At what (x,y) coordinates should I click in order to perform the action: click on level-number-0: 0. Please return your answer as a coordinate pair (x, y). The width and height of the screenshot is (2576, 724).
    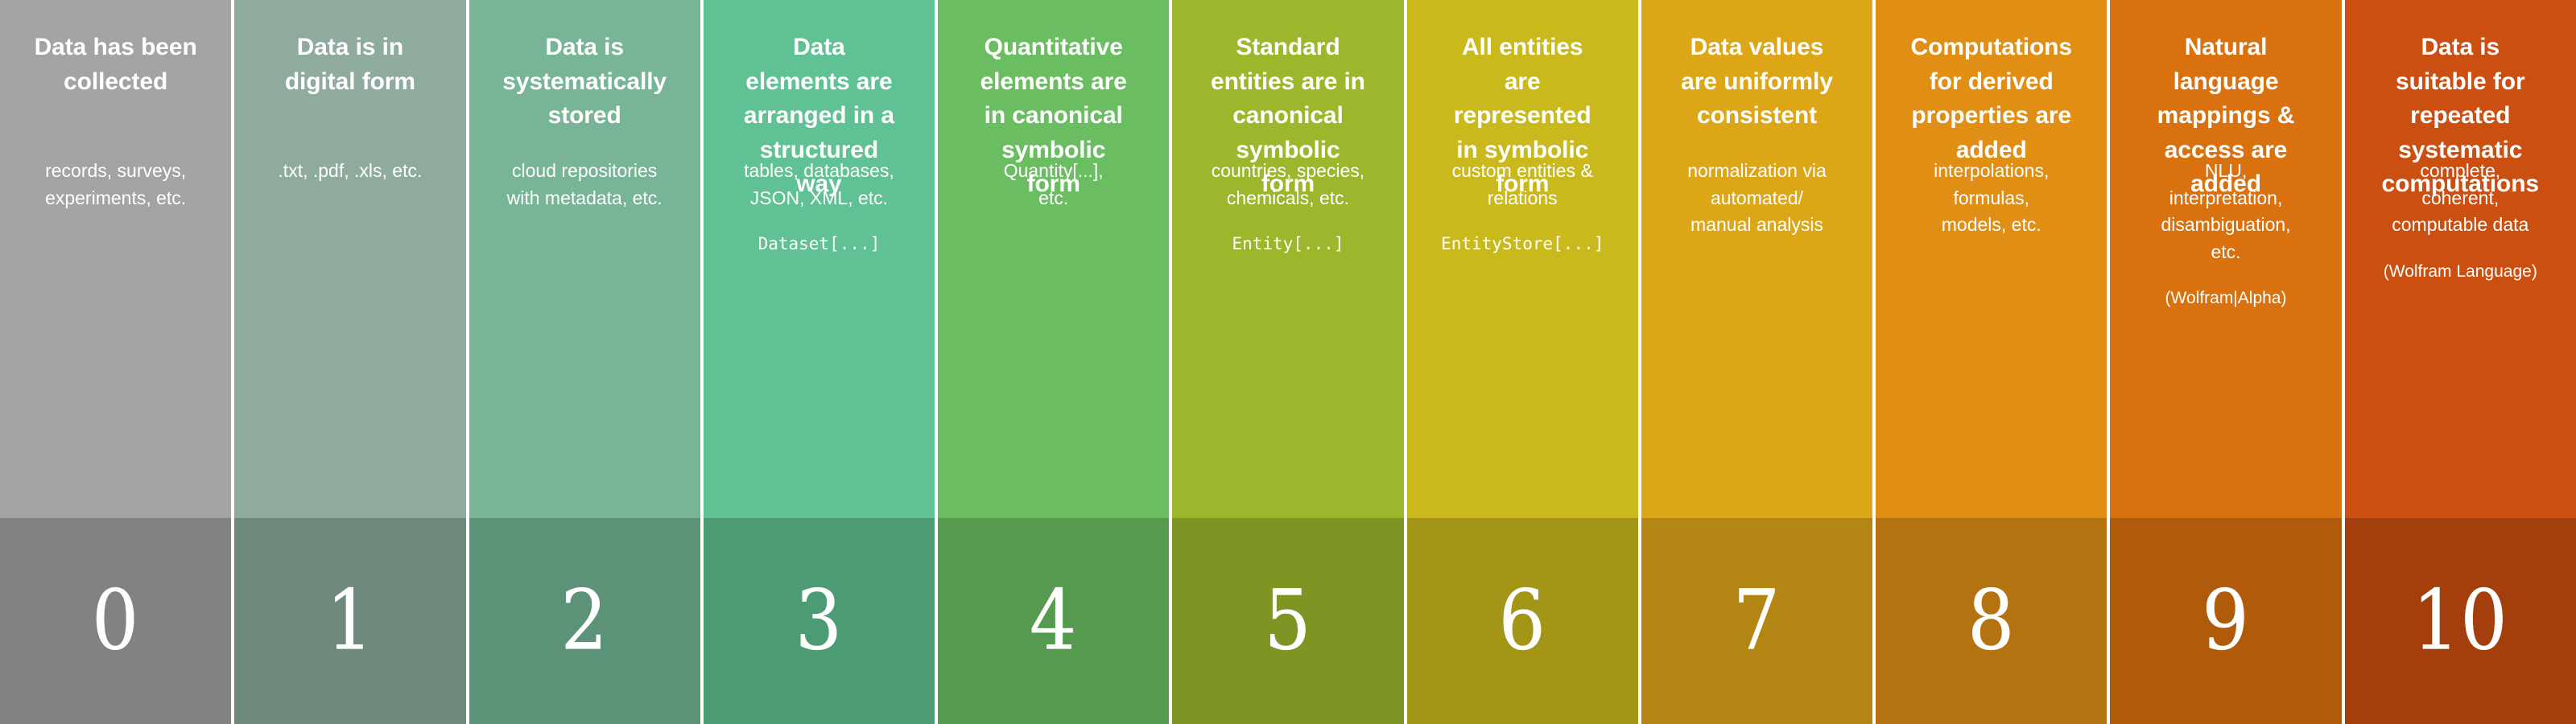
    Looking at the image, I should click on (116, 620).